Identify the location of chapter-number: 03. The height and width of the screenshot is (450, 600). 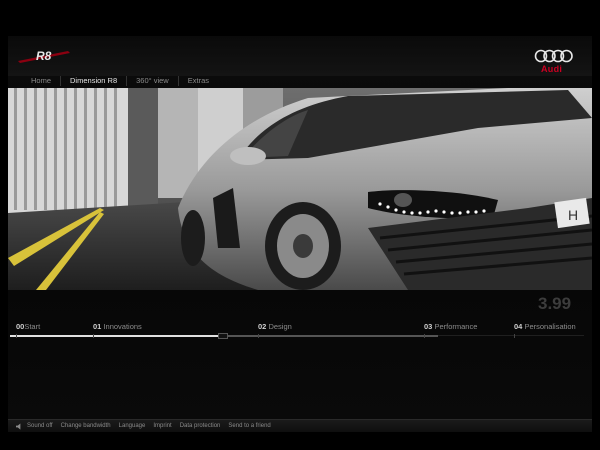
(428, 326).